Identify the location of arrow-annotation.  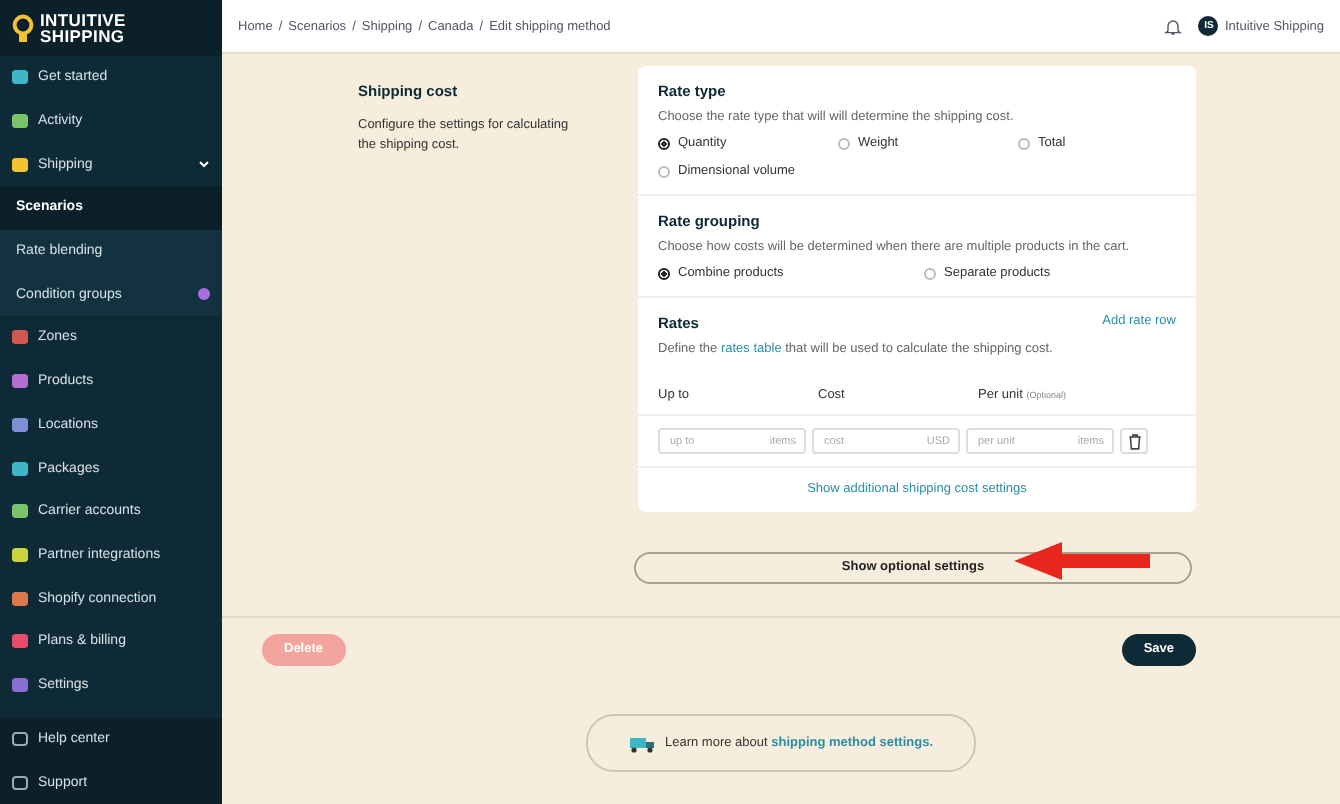
(1082, 561).